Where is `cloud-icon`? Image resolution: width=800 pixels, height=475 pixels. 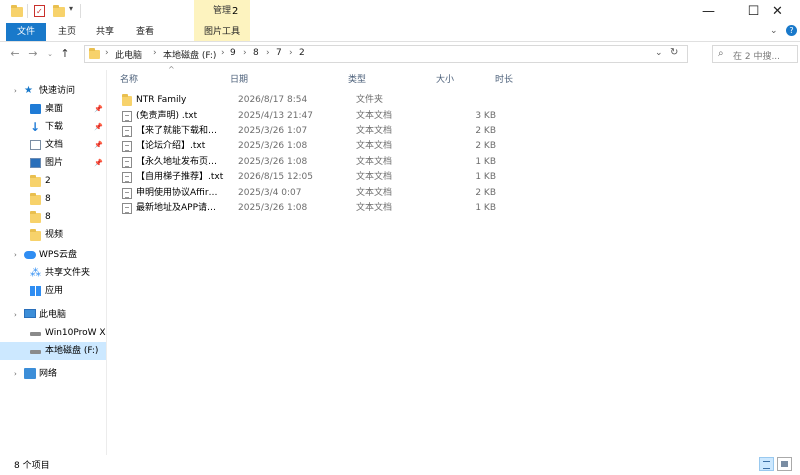
cloud-icon is located at coordinates (30, 255).